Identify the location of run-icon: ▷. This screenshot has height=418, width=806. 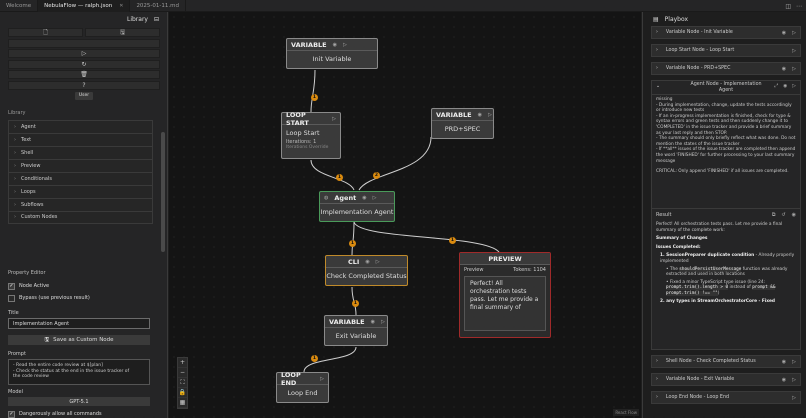
(84, 53).